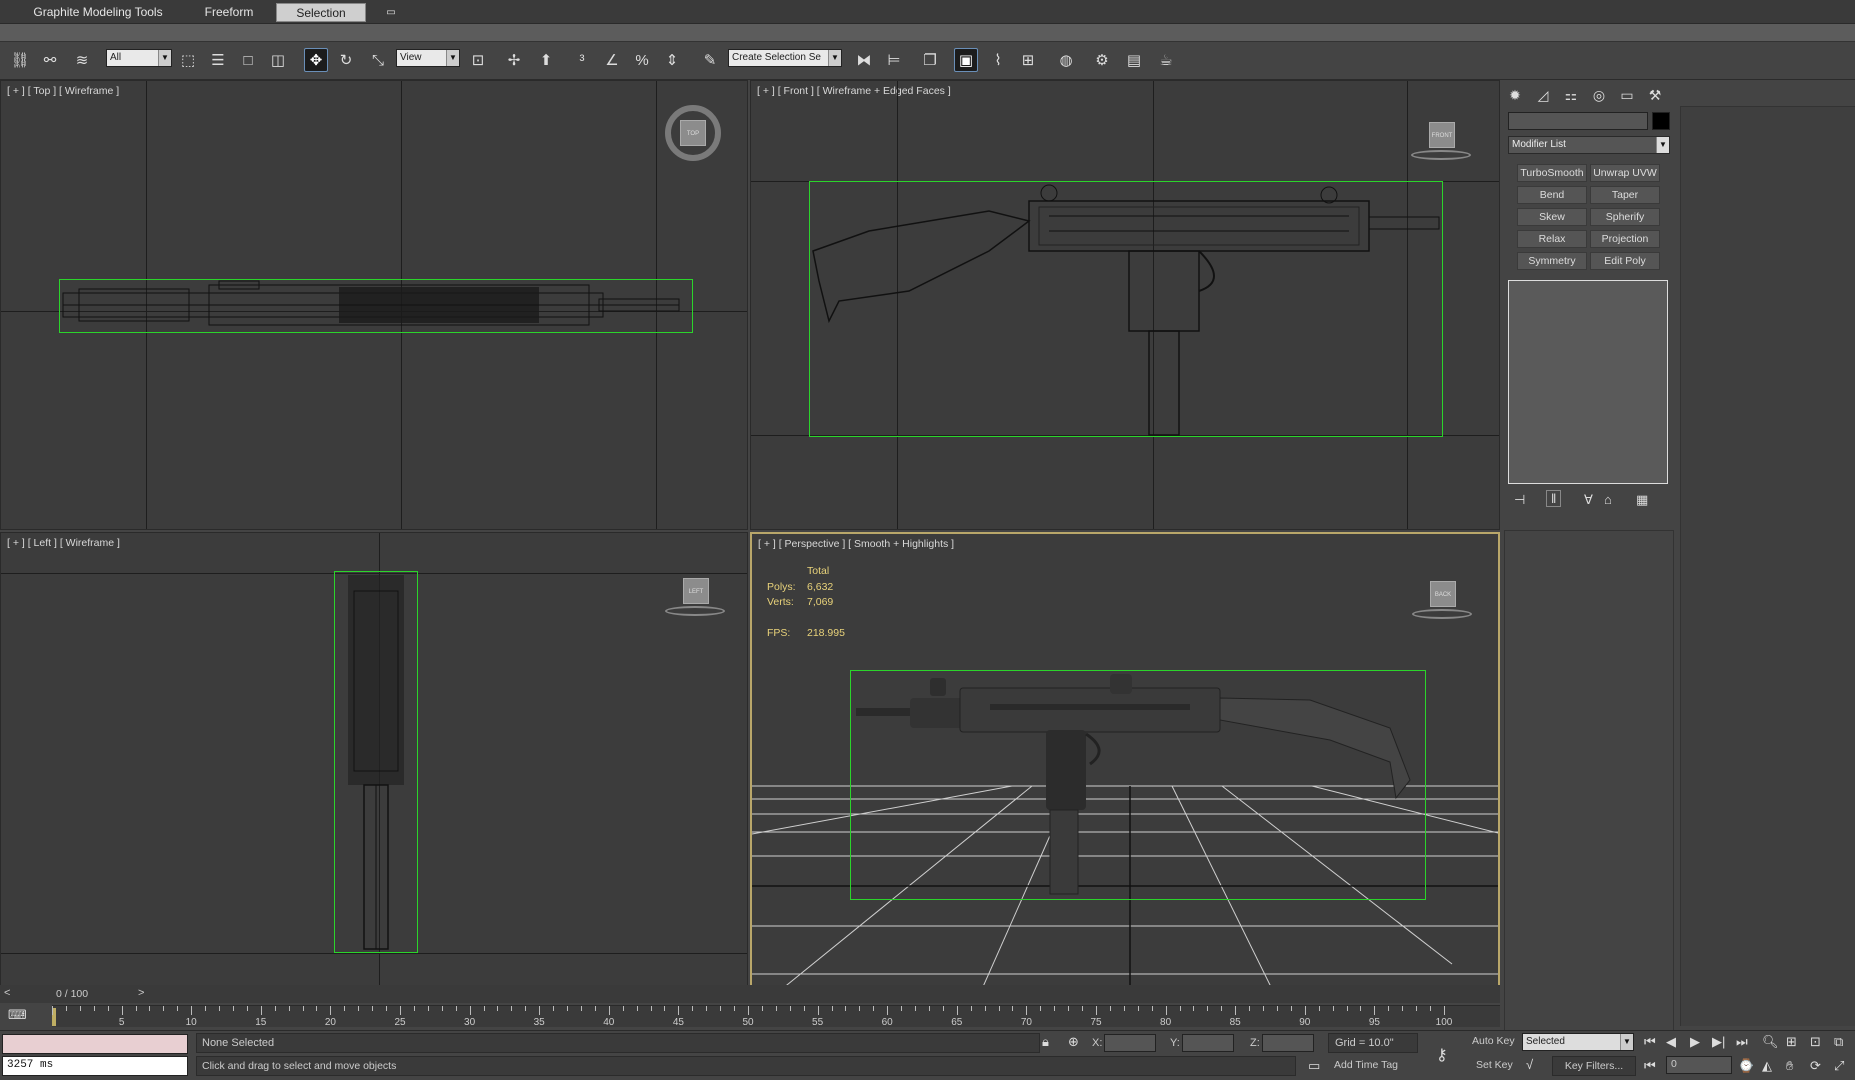 This screenshot has width=1855, height=1080. What do you see at coordinates (188, 60) in the screenshot?
I see `select-object-icon: ⬚` at bounding box center [188, 60].